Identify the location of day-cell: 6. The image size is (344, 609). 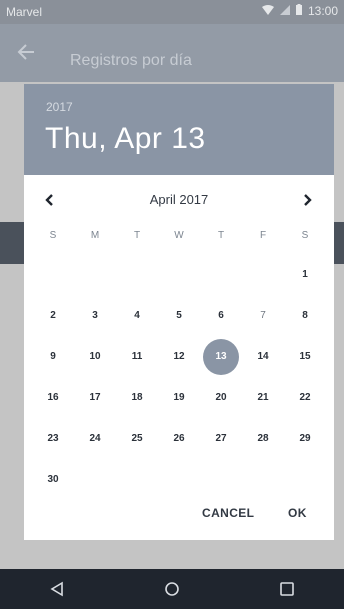
(221, 315).